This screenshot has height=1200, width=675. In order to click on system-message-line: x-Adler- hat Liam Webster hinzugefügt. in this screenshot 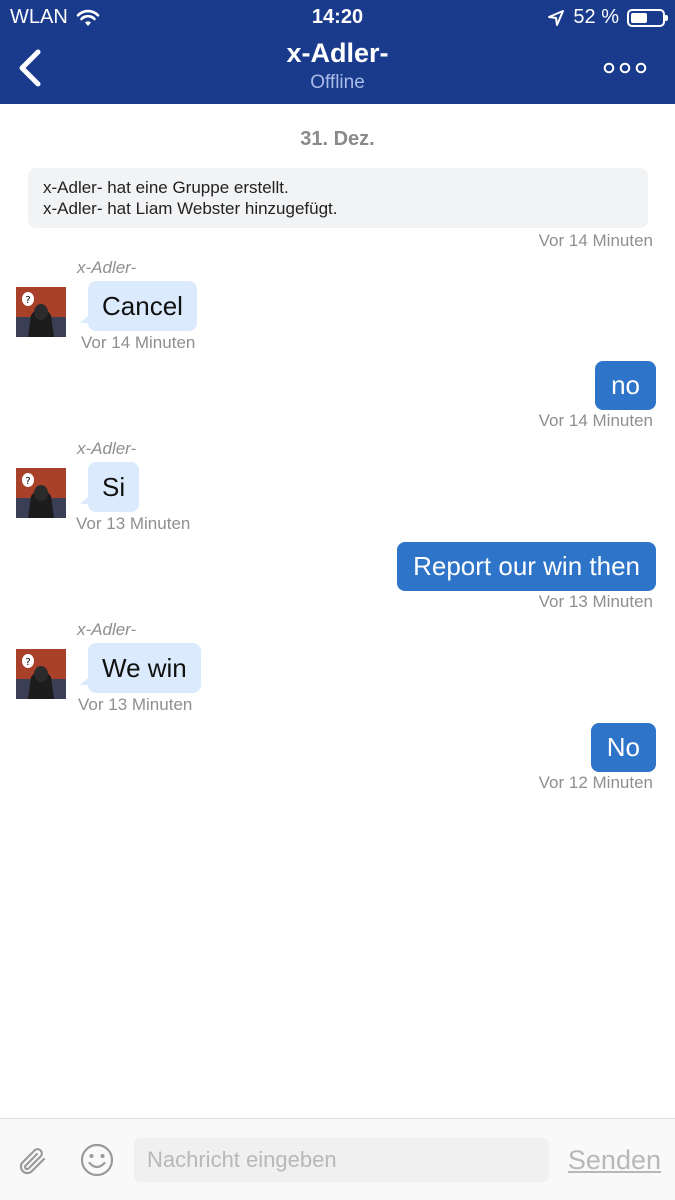, I will do `click(190, 208)`.